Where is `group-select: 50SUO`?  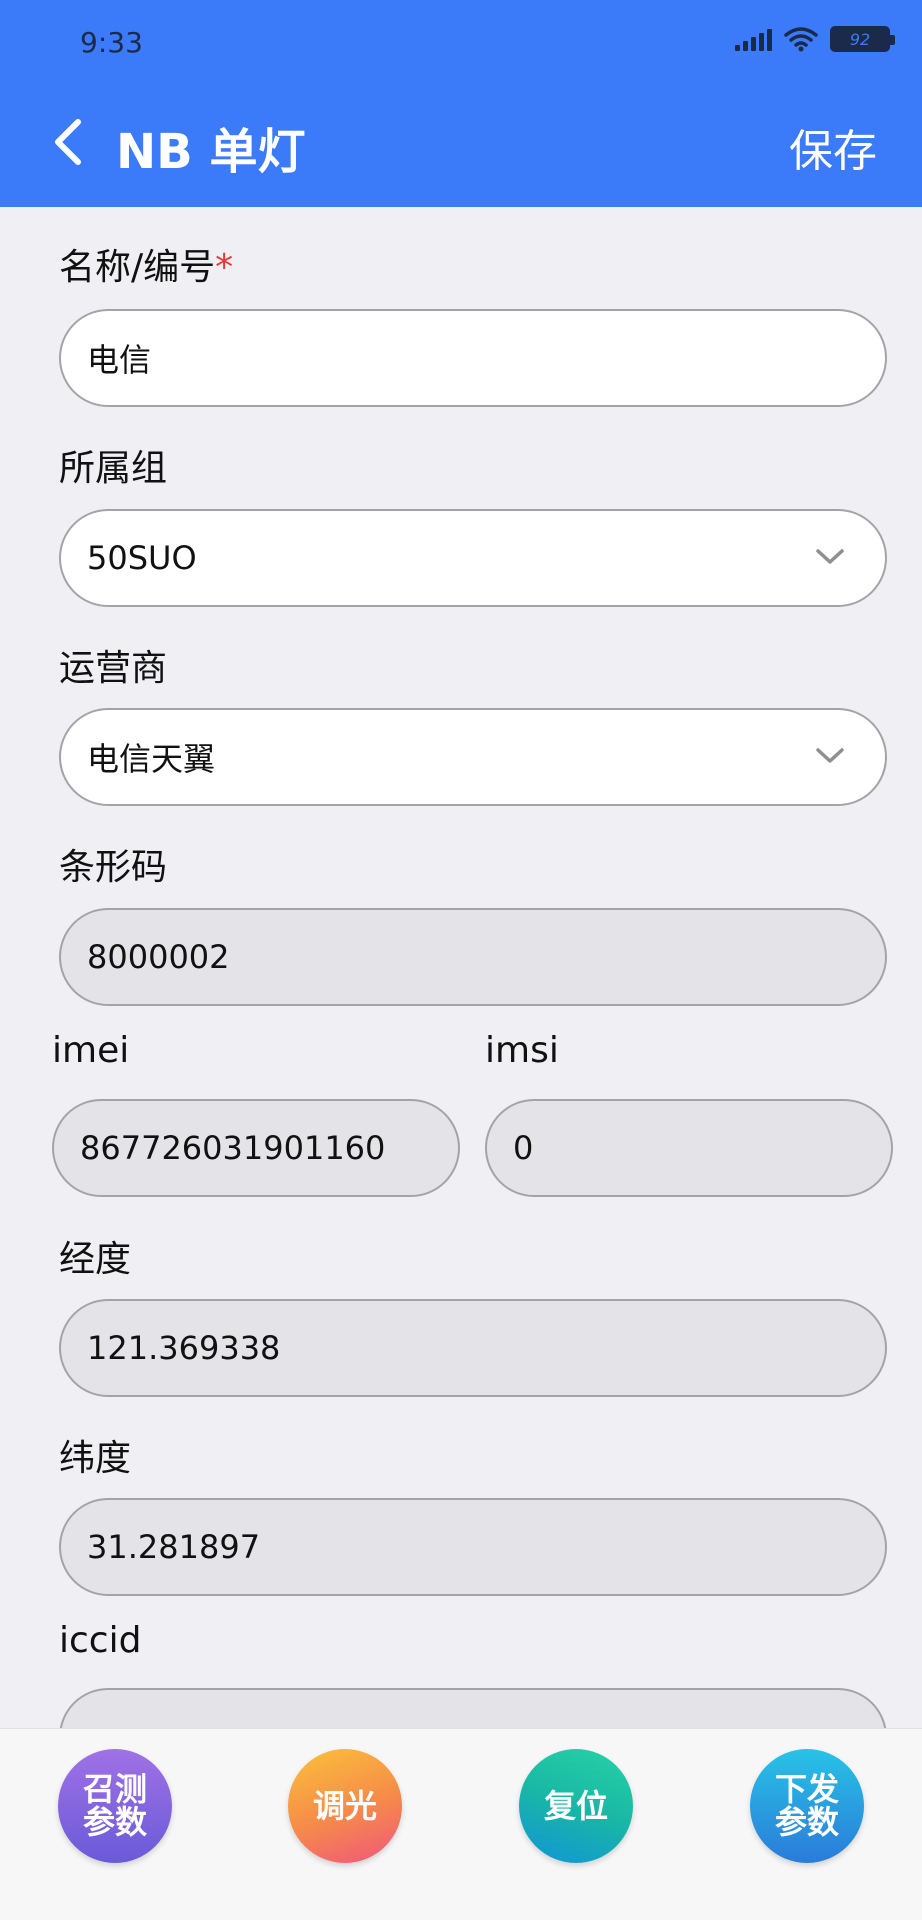 group-select: 50SUO is located at coordinates (473, 558).